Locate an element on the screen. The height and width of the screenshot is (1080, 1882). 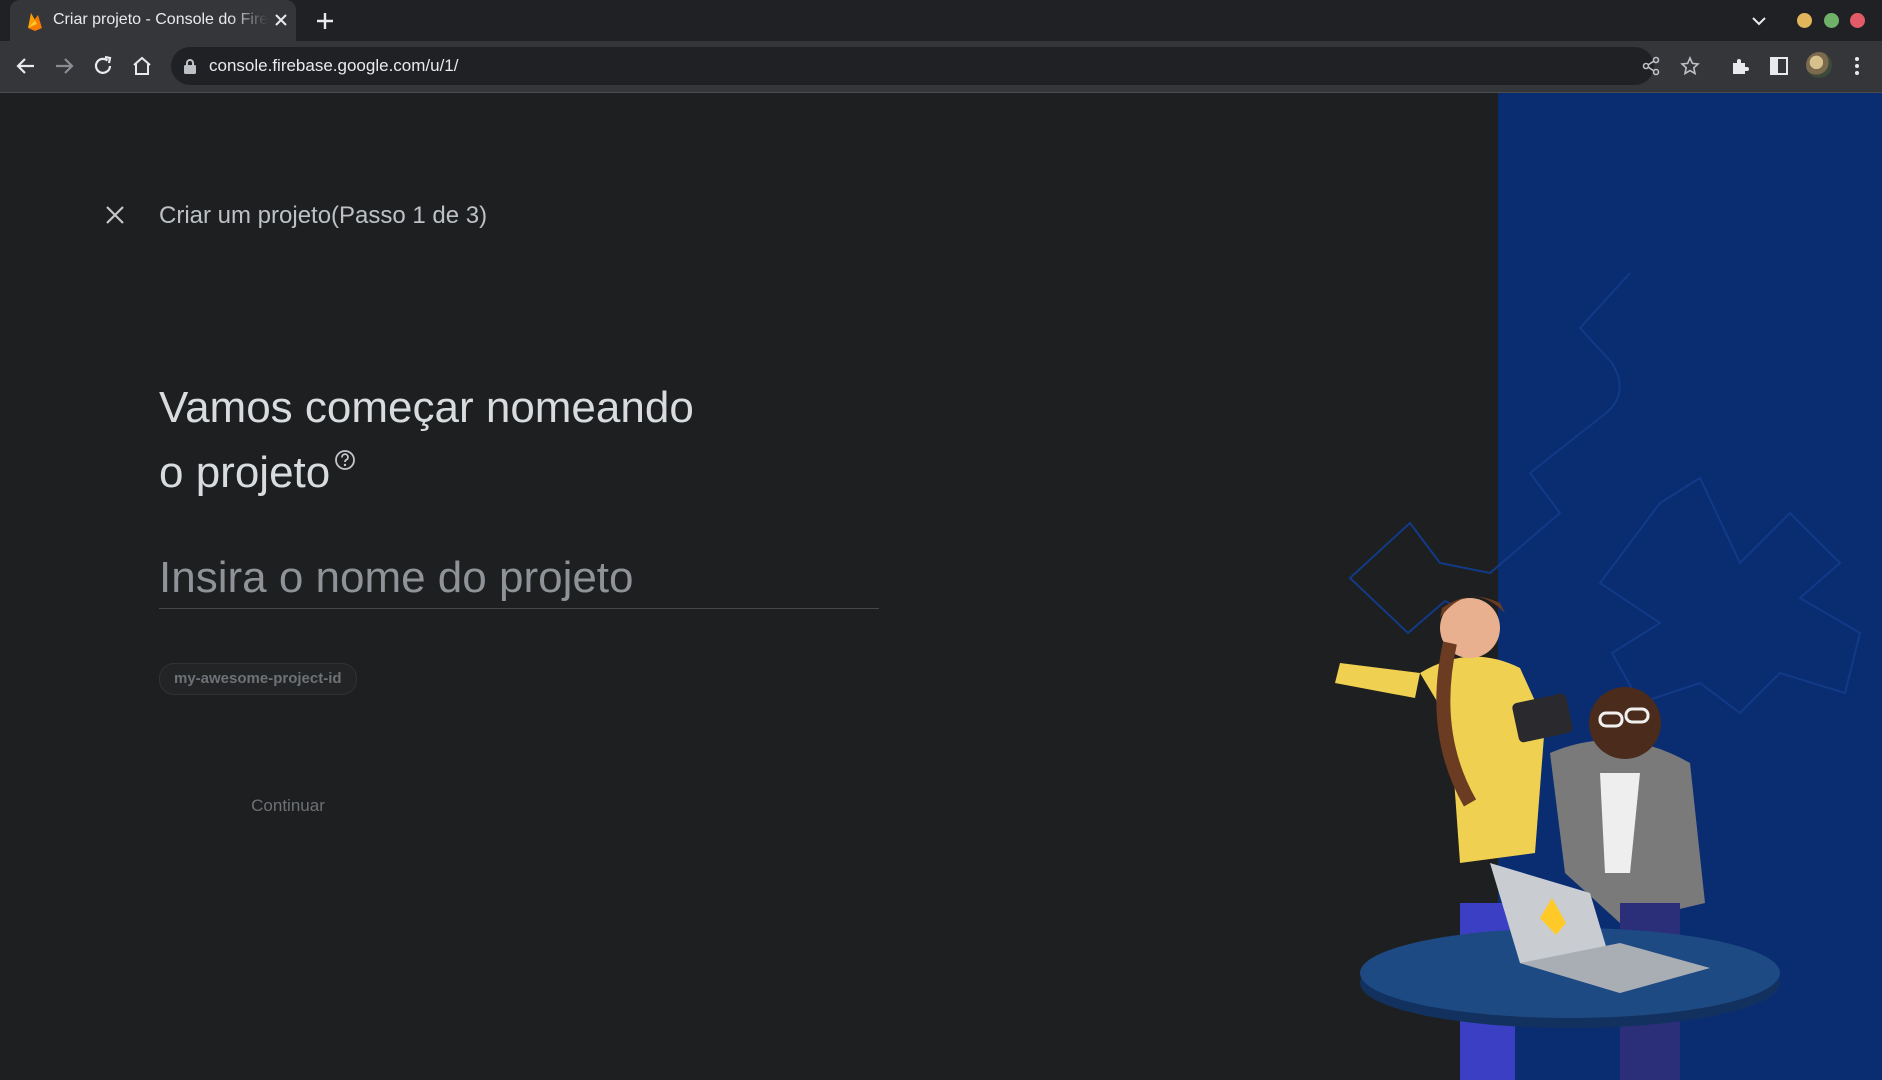
tab-strip: Criar projeto - Console do Firebase is located at coordinates (941, 20).